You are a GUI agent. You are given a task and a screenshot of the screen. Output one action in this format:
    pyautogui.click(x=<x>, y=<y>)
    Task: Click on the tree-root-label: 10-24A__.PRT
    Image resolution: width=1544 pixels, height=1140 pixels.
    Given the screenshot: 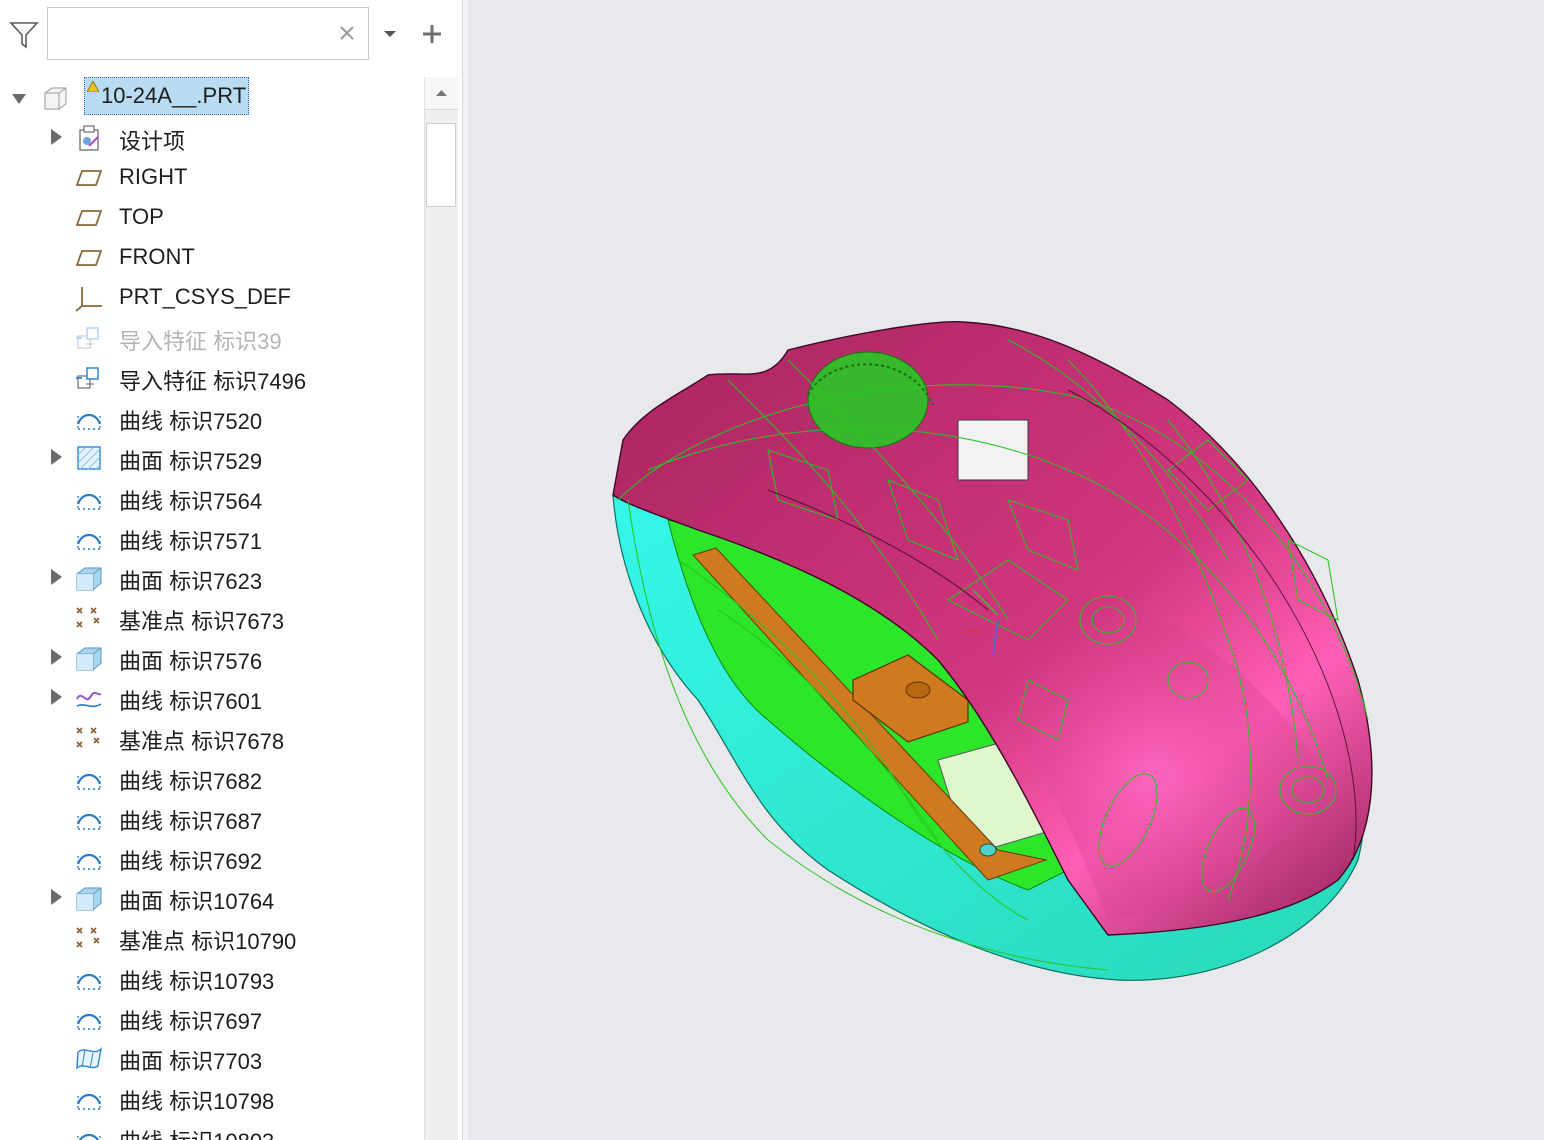 What is the action you would take?
    pyautogui.click(x=174, y=95)
    